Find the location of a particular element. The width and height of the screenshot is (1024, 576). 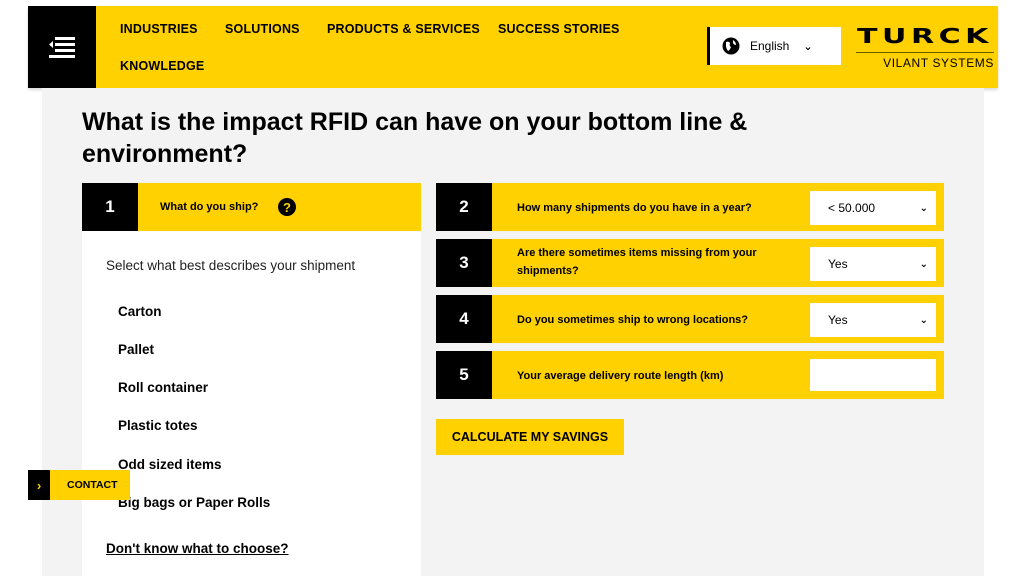

menu-icon is located at coordinates (62, 47).